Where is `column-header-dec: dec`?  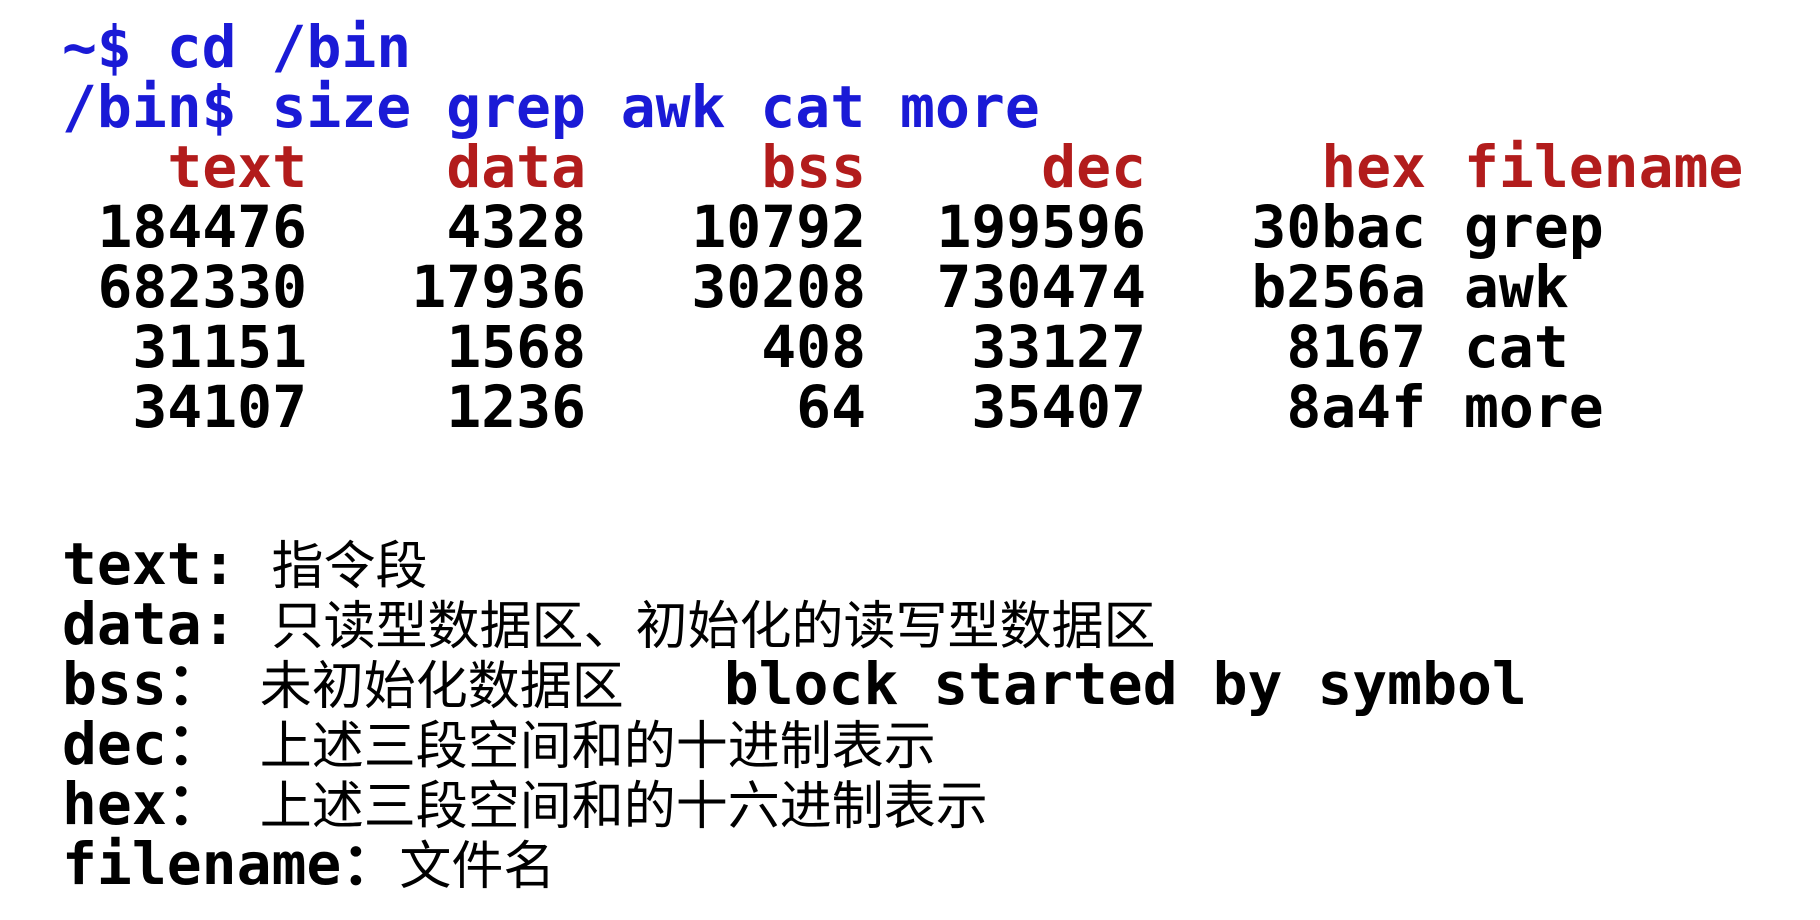 column-header-dec: dec is located at coordinates (1093, 167).